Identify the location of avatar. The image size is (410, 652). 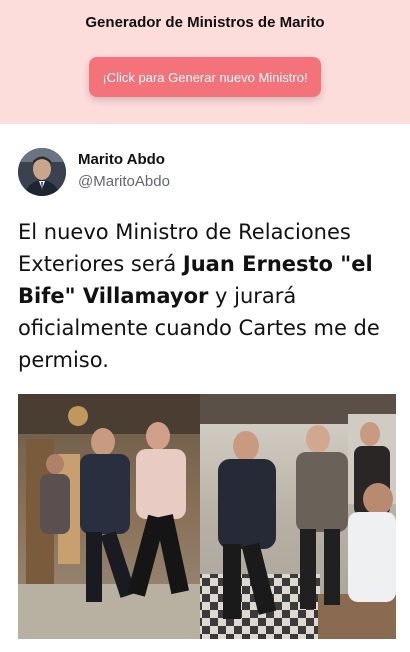
(42, 172).